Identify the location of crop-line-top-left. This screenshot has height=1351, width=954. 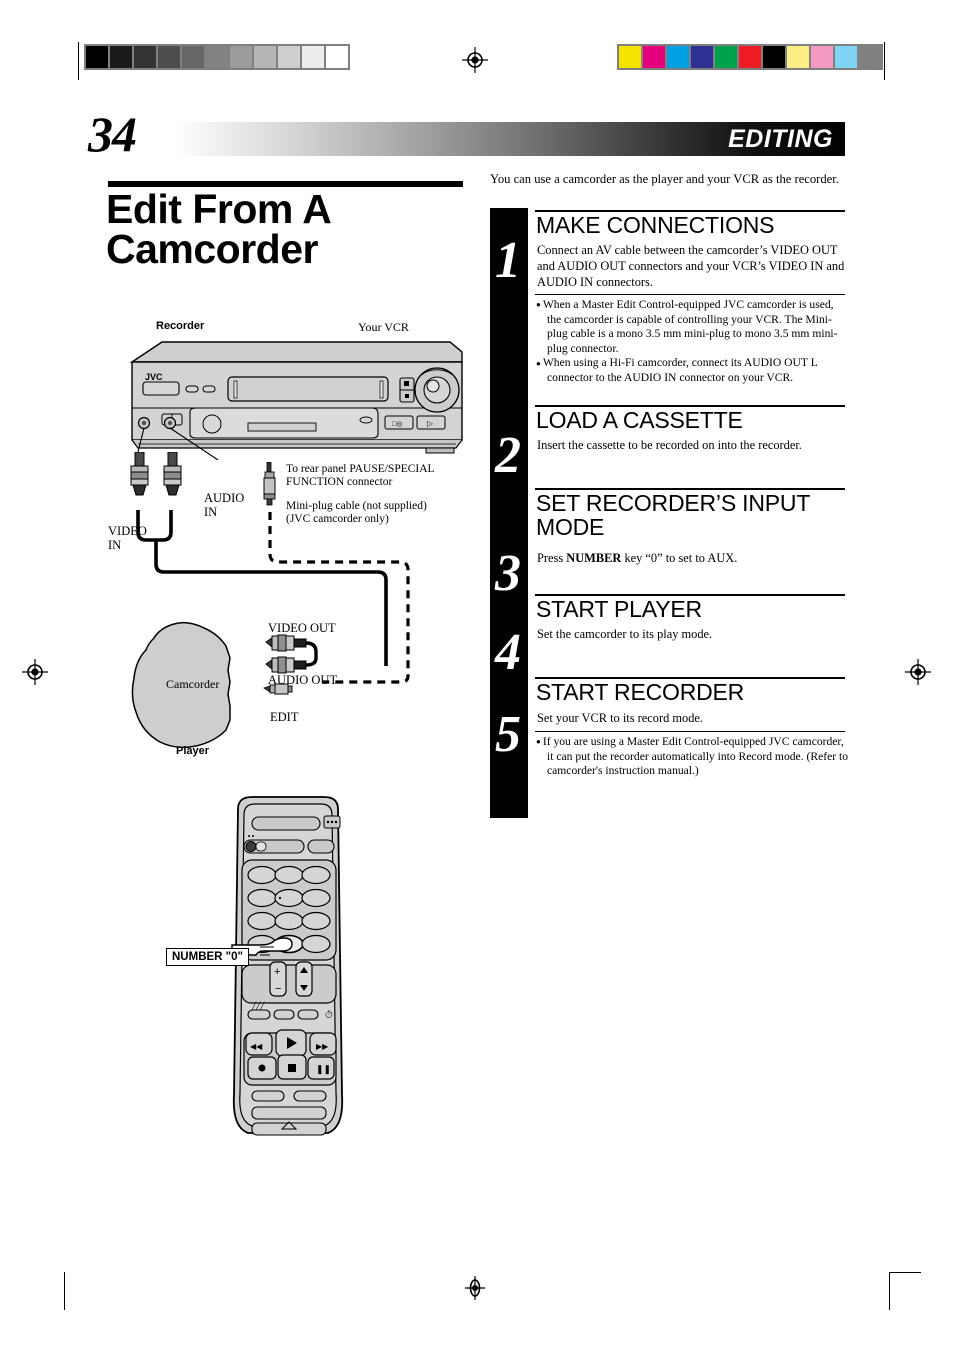
(78, 61).